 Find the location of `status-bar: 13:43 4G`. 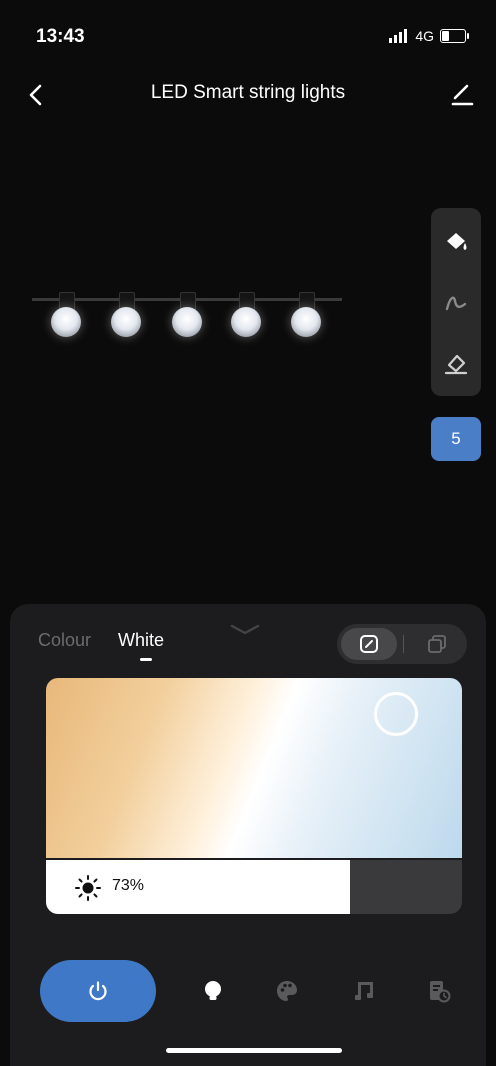

status-bar: 13:43 4G is located at coordinates (248, 35).